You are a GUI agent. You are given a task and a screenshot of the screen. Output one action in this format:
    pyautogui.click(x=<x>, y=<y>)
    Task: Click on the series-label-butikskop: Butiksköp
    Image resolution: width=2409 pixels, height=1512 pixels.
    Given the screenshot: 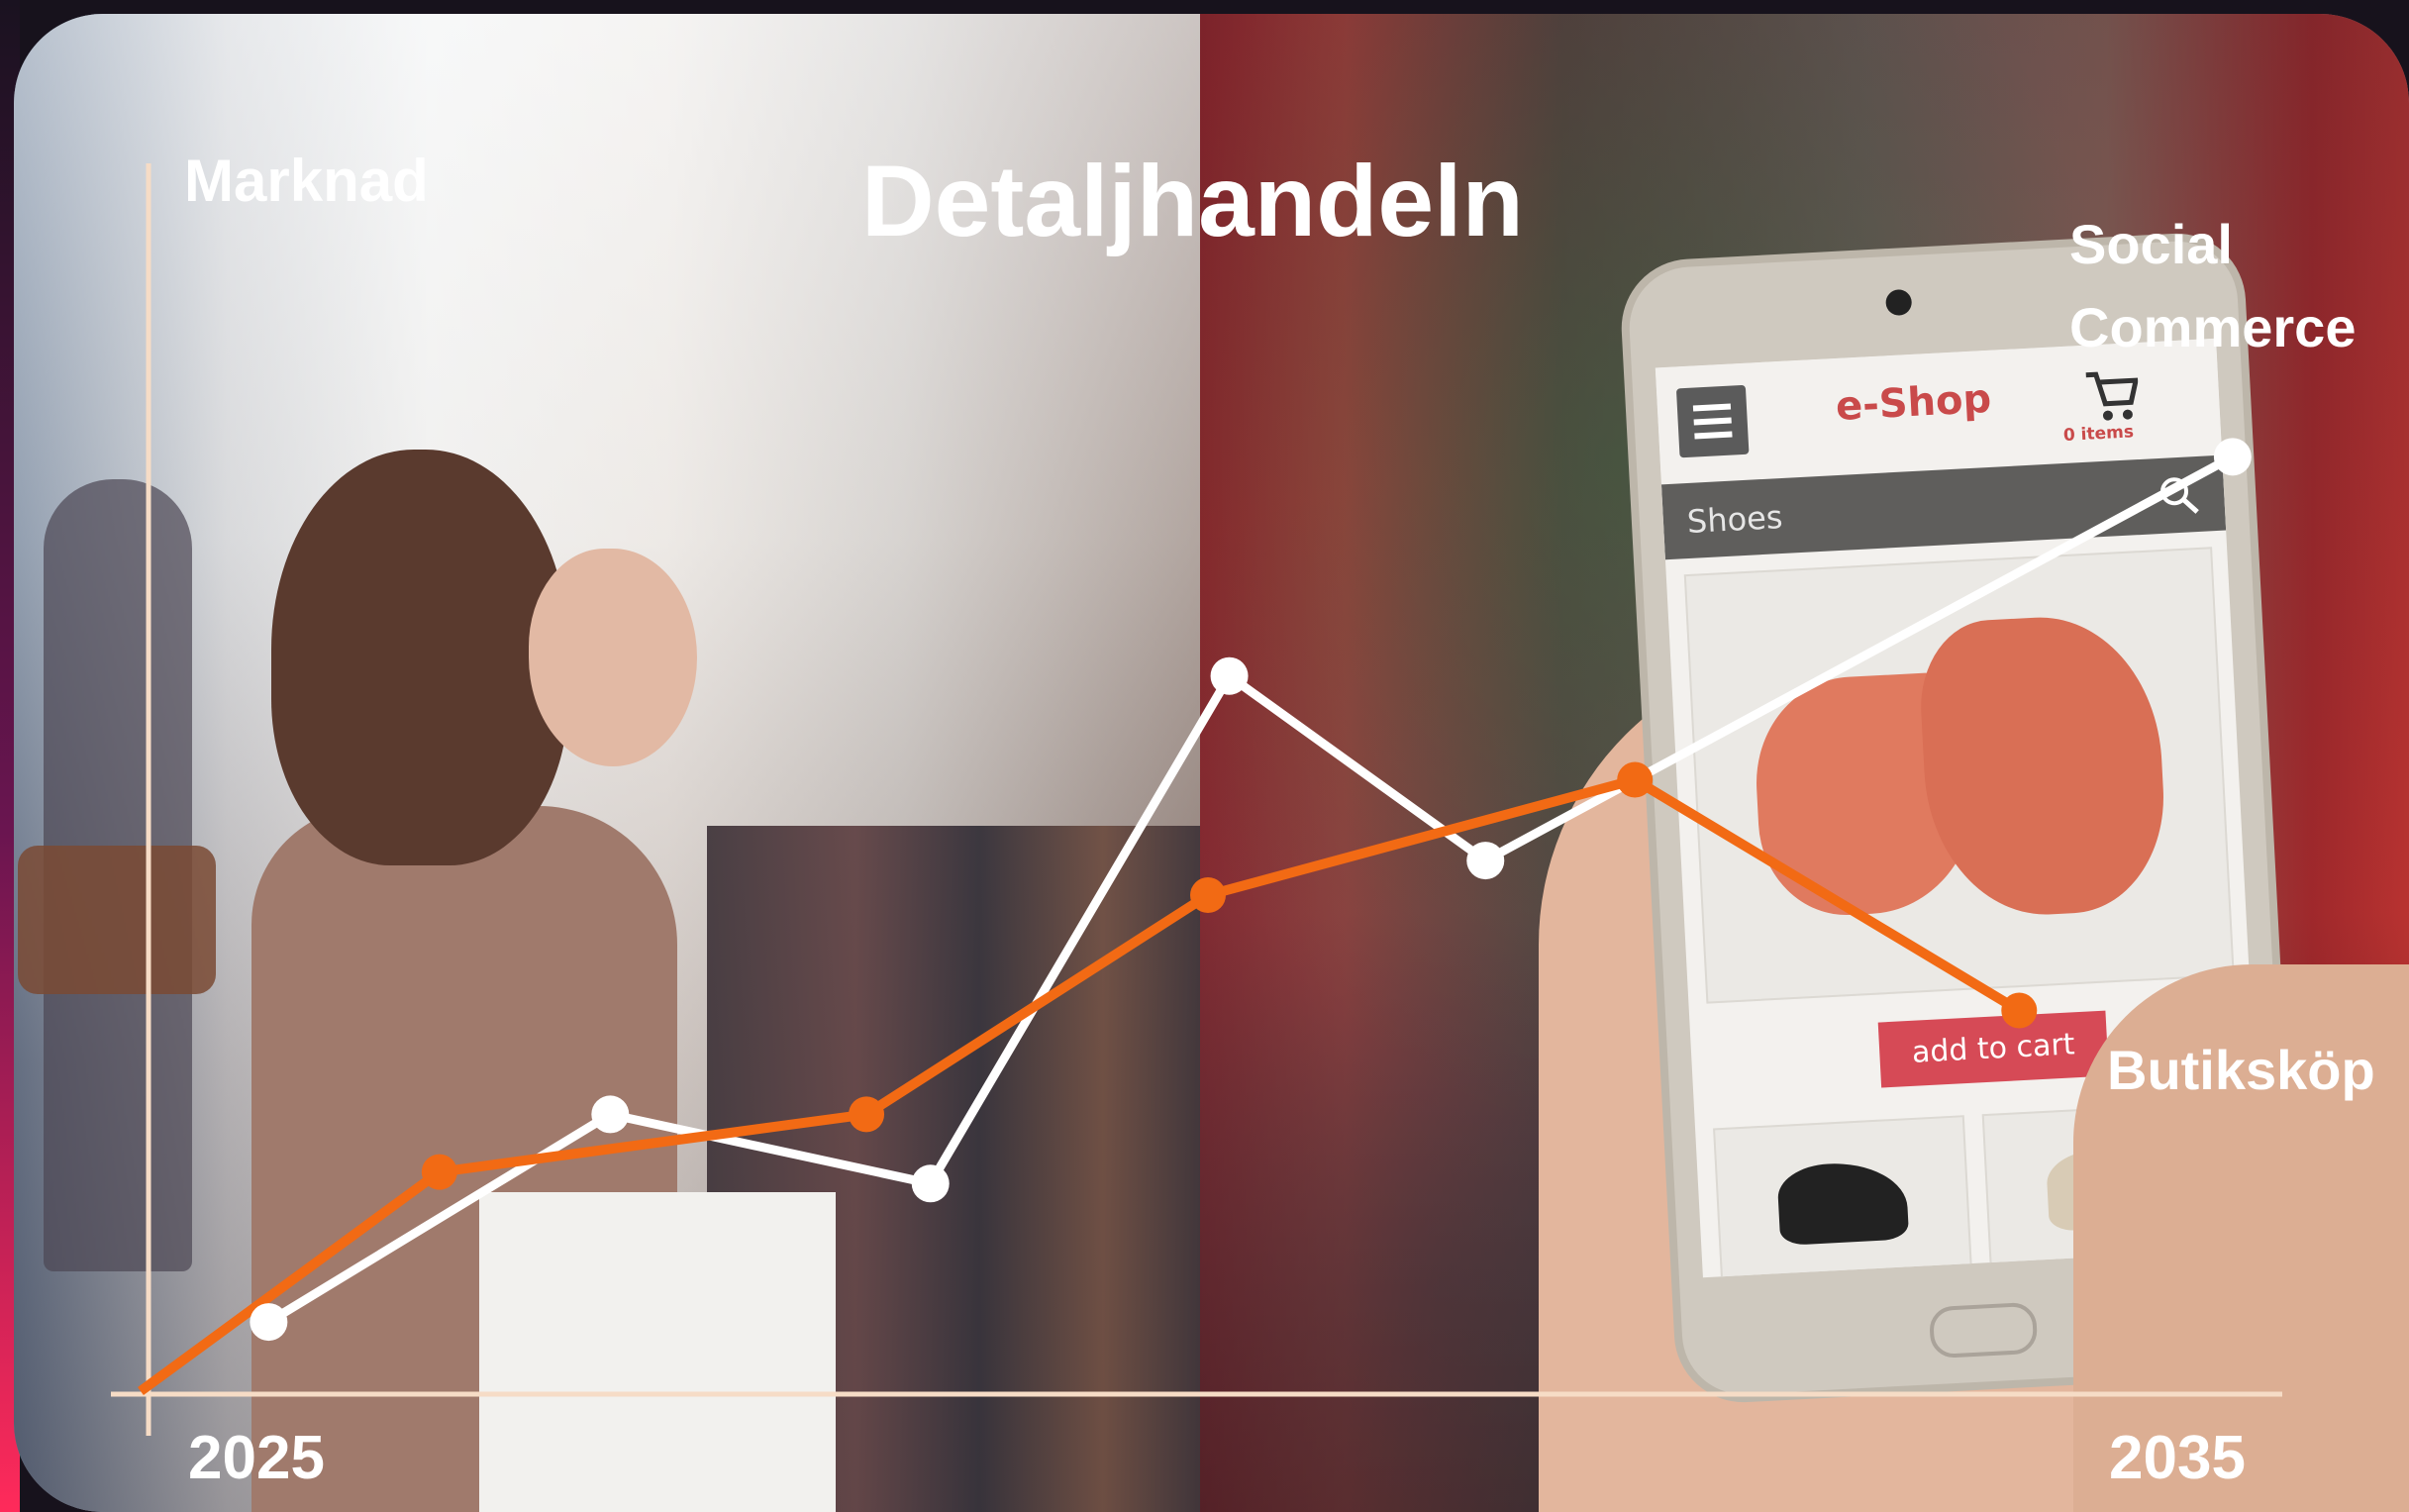 What is the action you would take?
    pyautogui.click(x=2241, y=1070)
    